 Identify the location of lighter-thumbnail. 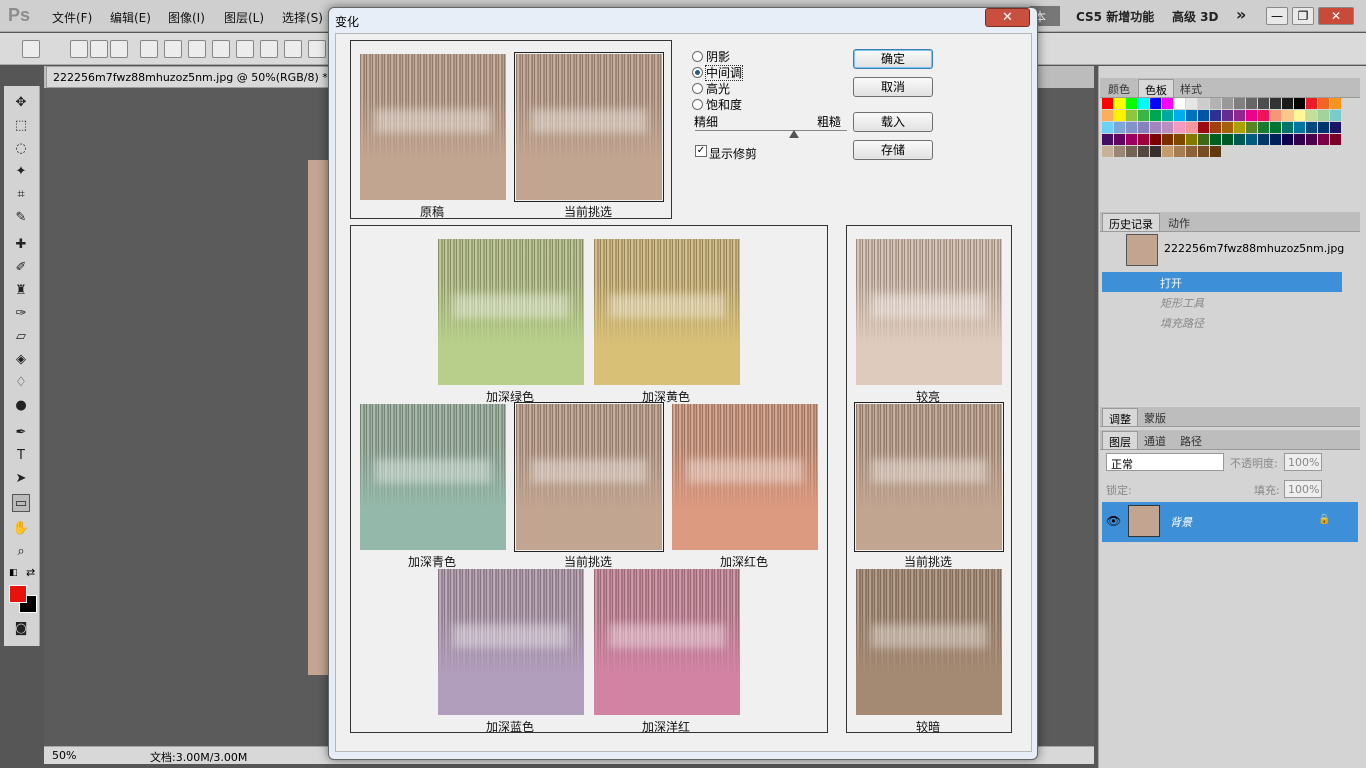
(929, 312).